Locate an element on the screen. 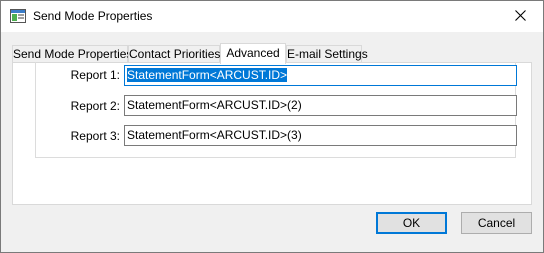  report-1-label: Report 1: is located at coordinates (95, 75).